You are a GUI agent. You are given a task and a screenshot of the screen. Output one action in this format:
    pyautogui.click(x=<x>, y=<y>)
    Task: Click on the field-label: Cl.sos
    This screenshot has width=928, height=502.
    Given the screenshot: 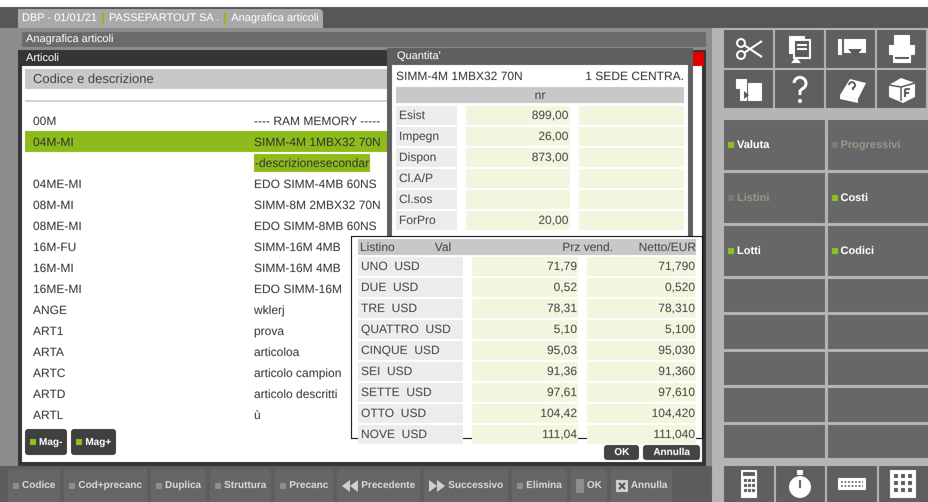 What is the action you would take?
    pyautogui.click(x=426, y=199)
    